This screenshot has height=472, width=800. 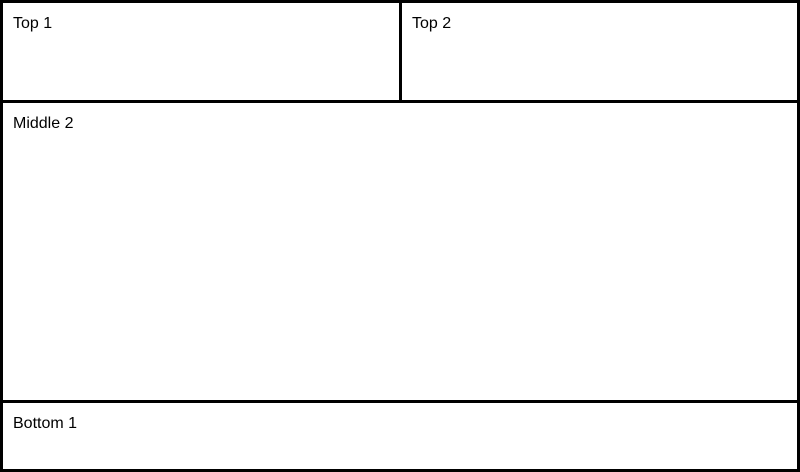 What do you see at coordinates (432, 23) in the screenshot?
I see `panel-label: Top 2` at bounding box center [432, 23].